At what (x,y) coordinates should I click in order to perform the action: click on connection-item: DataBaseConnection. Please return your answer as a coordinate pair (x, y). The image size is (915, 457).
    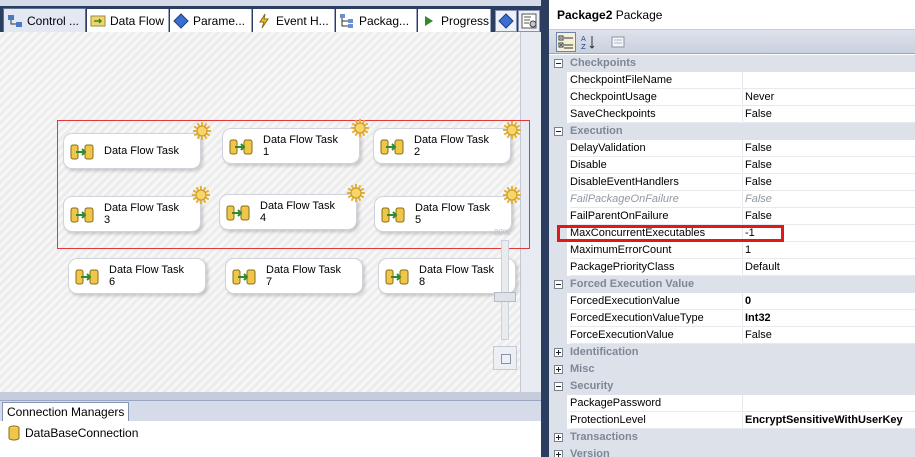
    Looking at the image, I should click on (73, 433).